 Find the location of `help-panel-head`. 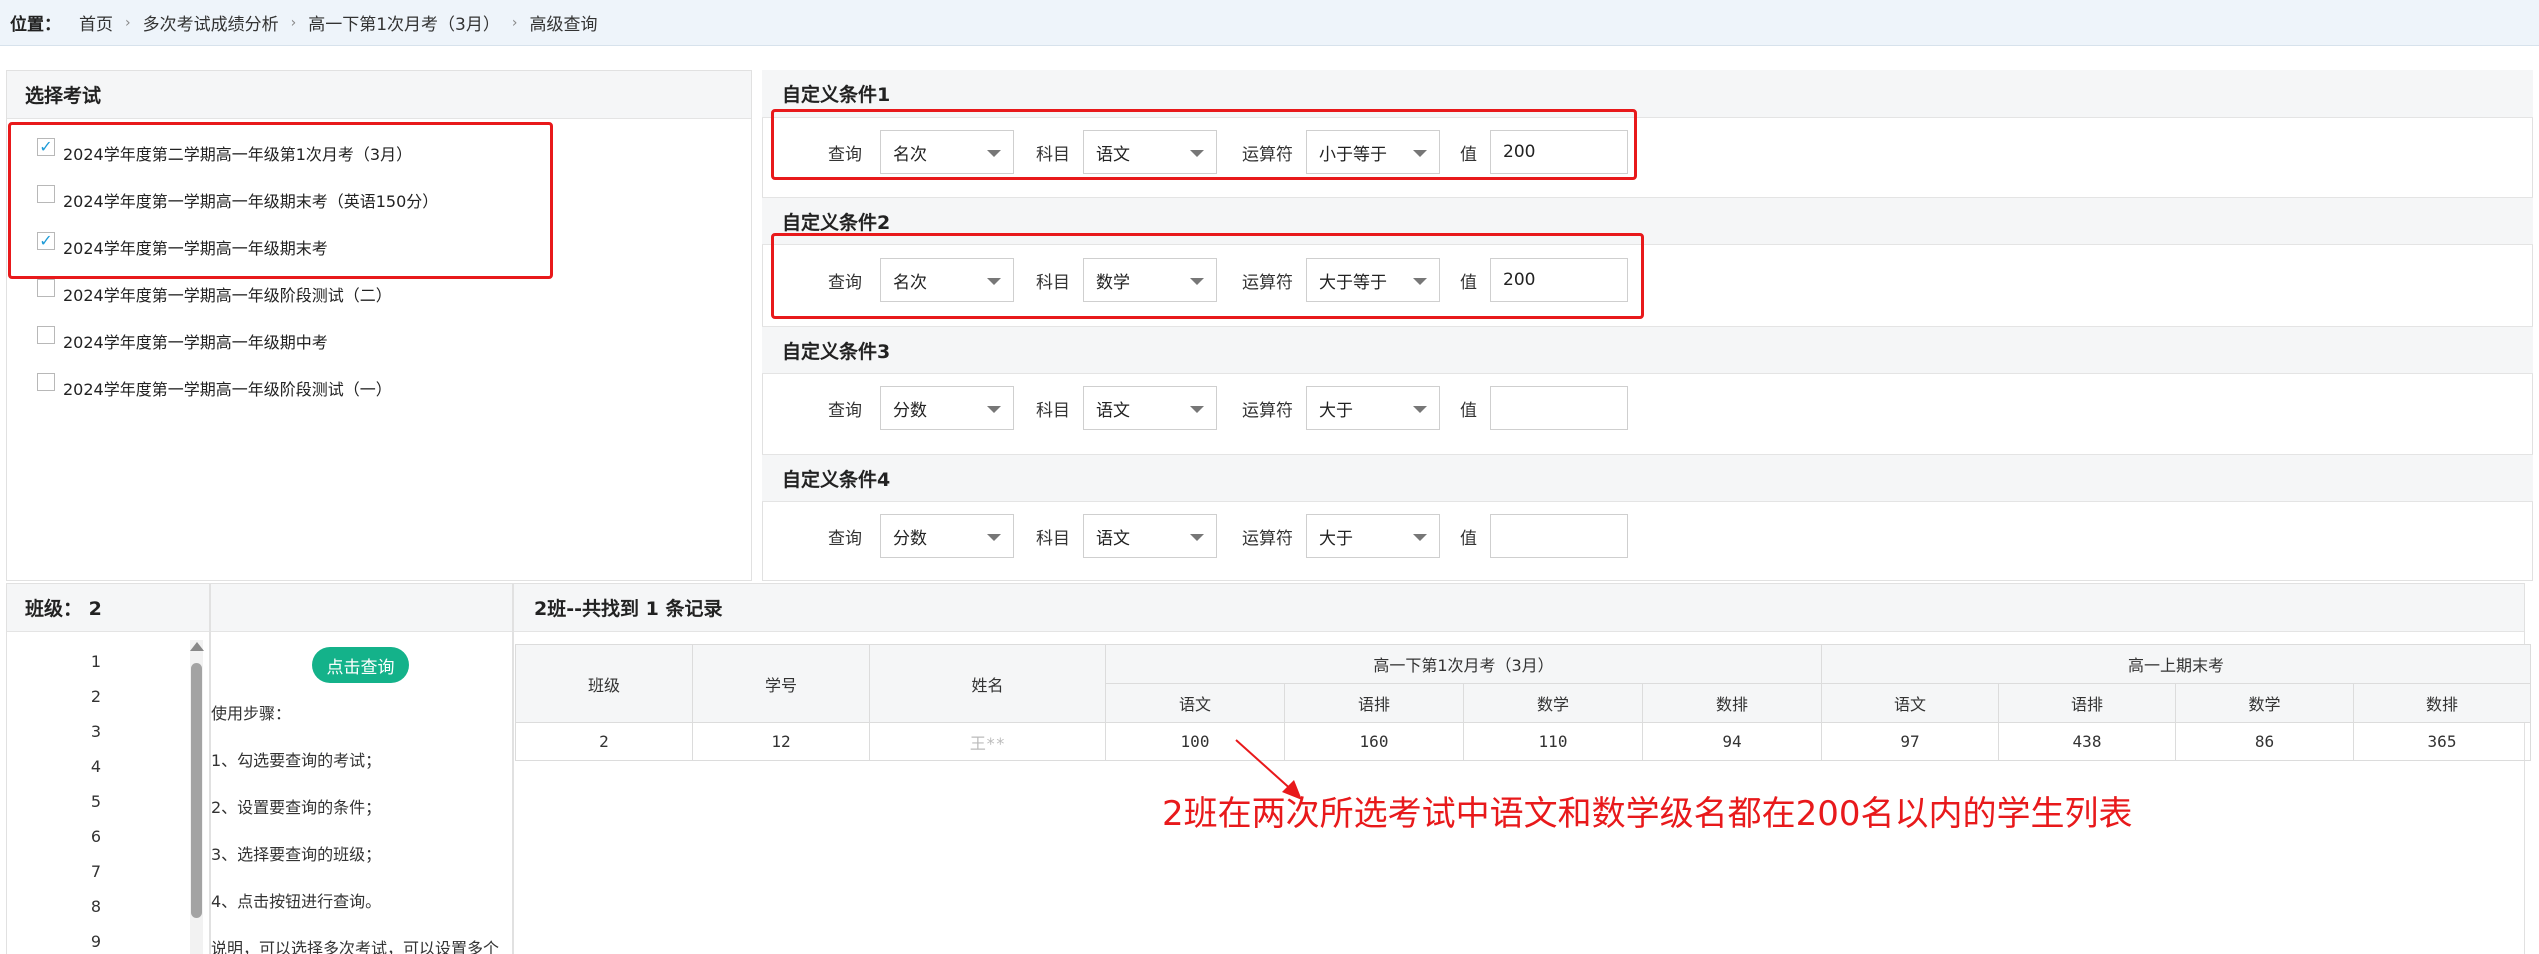

help-panel-head is located at coordinates (361, 608).